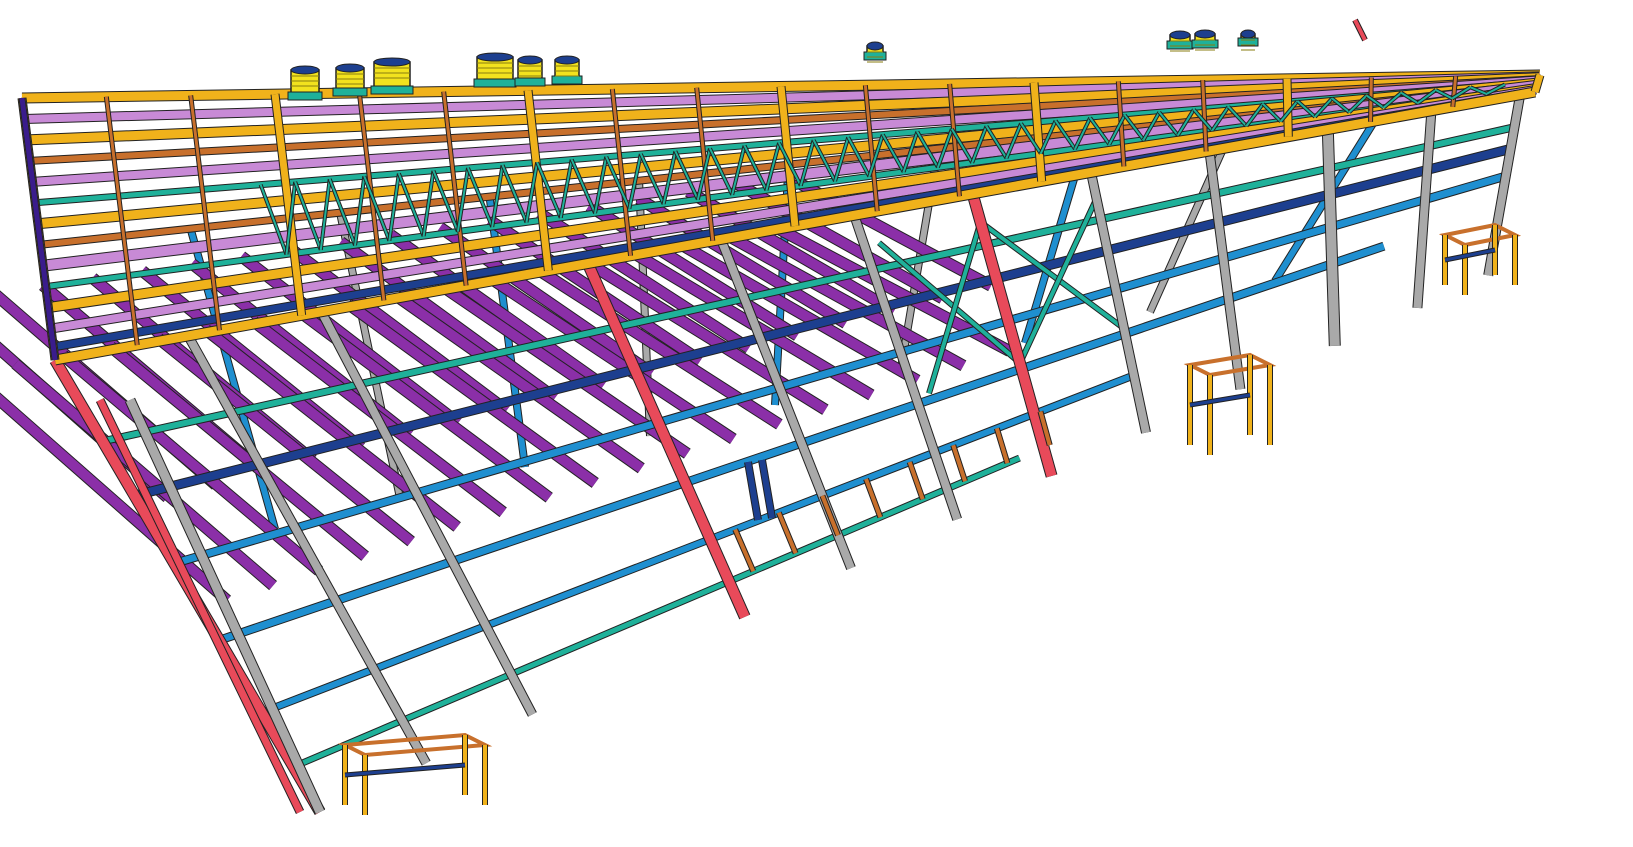 Image resolution: width=1633 pixels, height=847 pixels. What do you see at coordinates (1220, 400) in the screenshot?
I see `platform-icon-rail` at bounding box center [1220, 400].